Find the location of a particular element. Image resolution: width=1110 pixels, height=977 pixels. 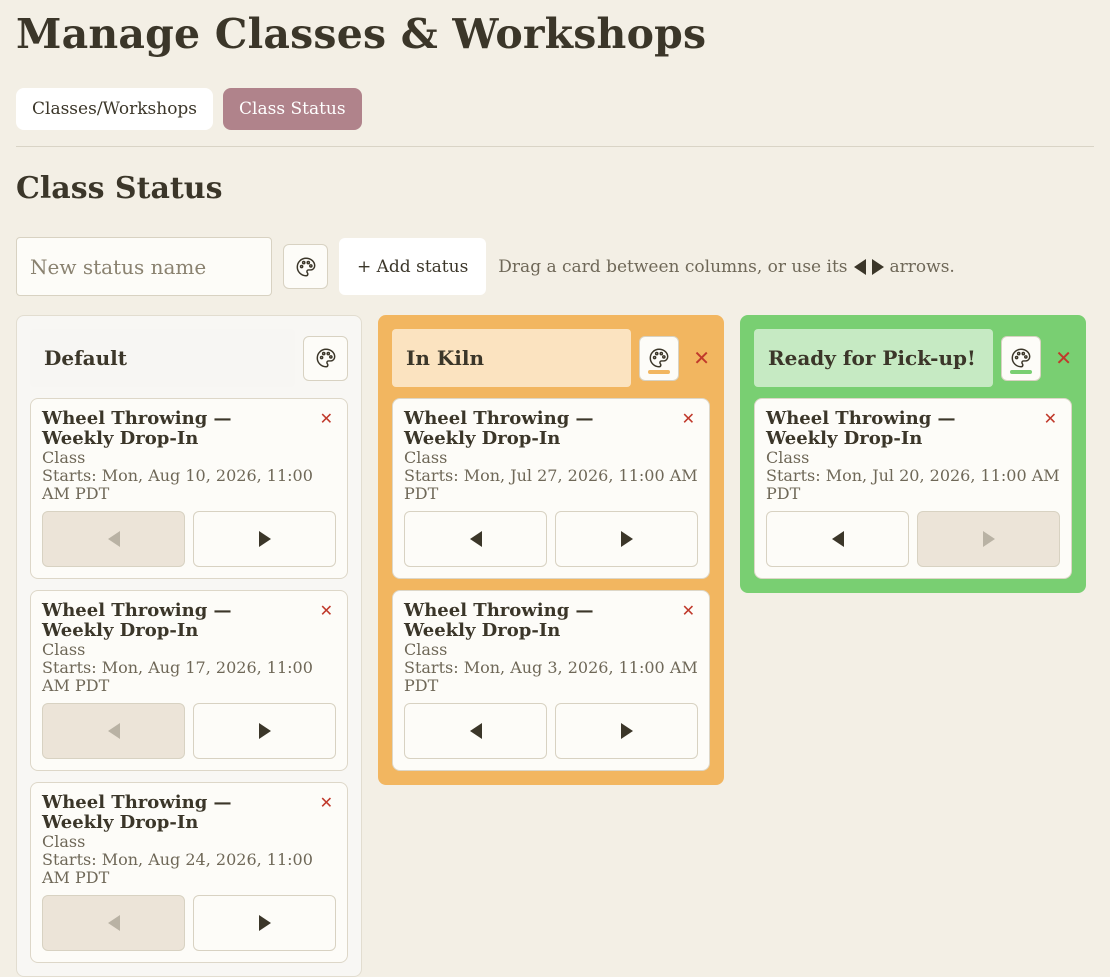

section-title: Class Status is located at coordinates (119, 188).